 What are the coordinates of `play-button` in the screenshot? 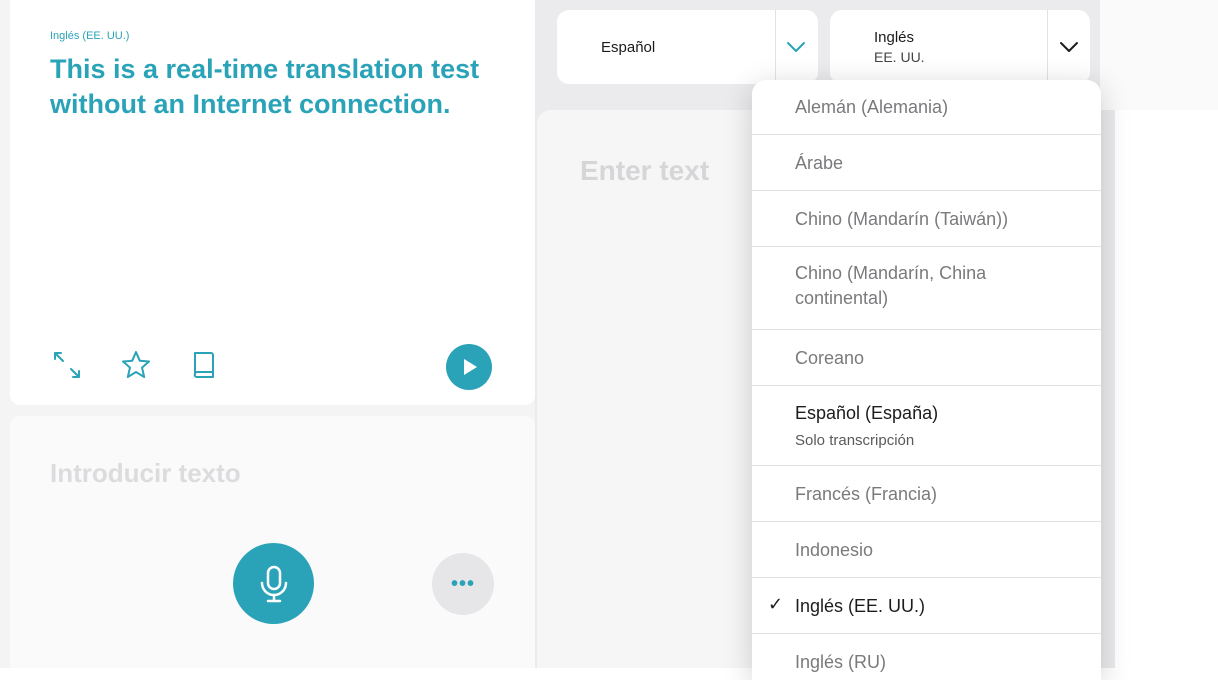 It's located at (469, 367).